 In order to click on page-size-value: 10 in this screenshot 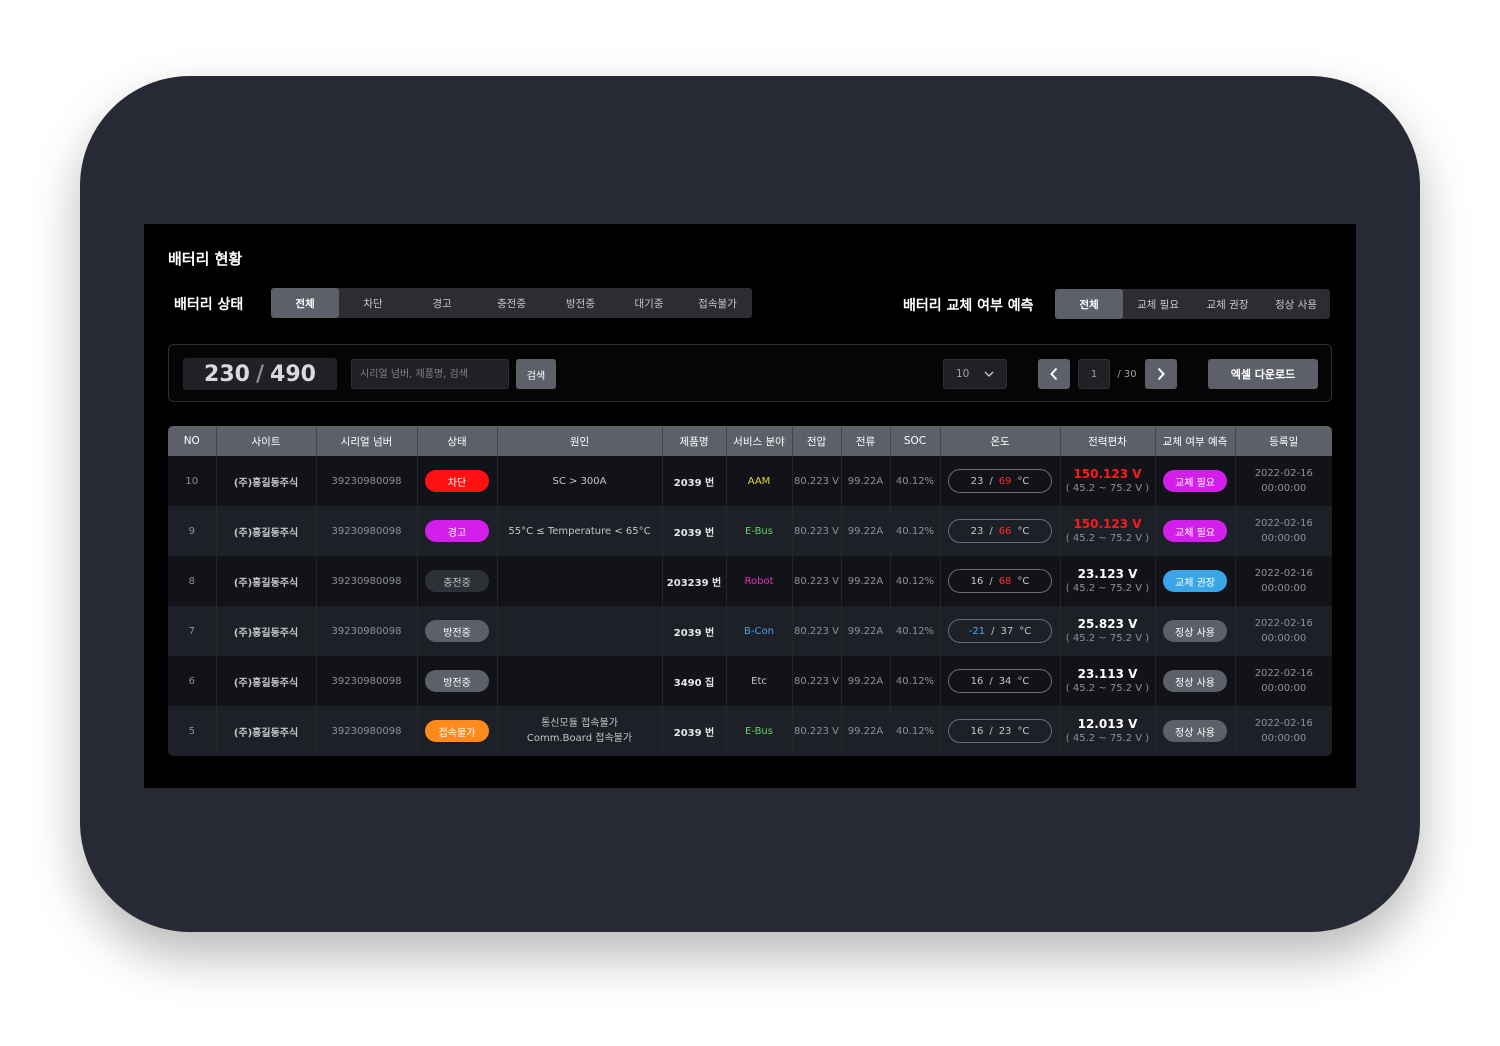, I will do `click(963, 374)`.